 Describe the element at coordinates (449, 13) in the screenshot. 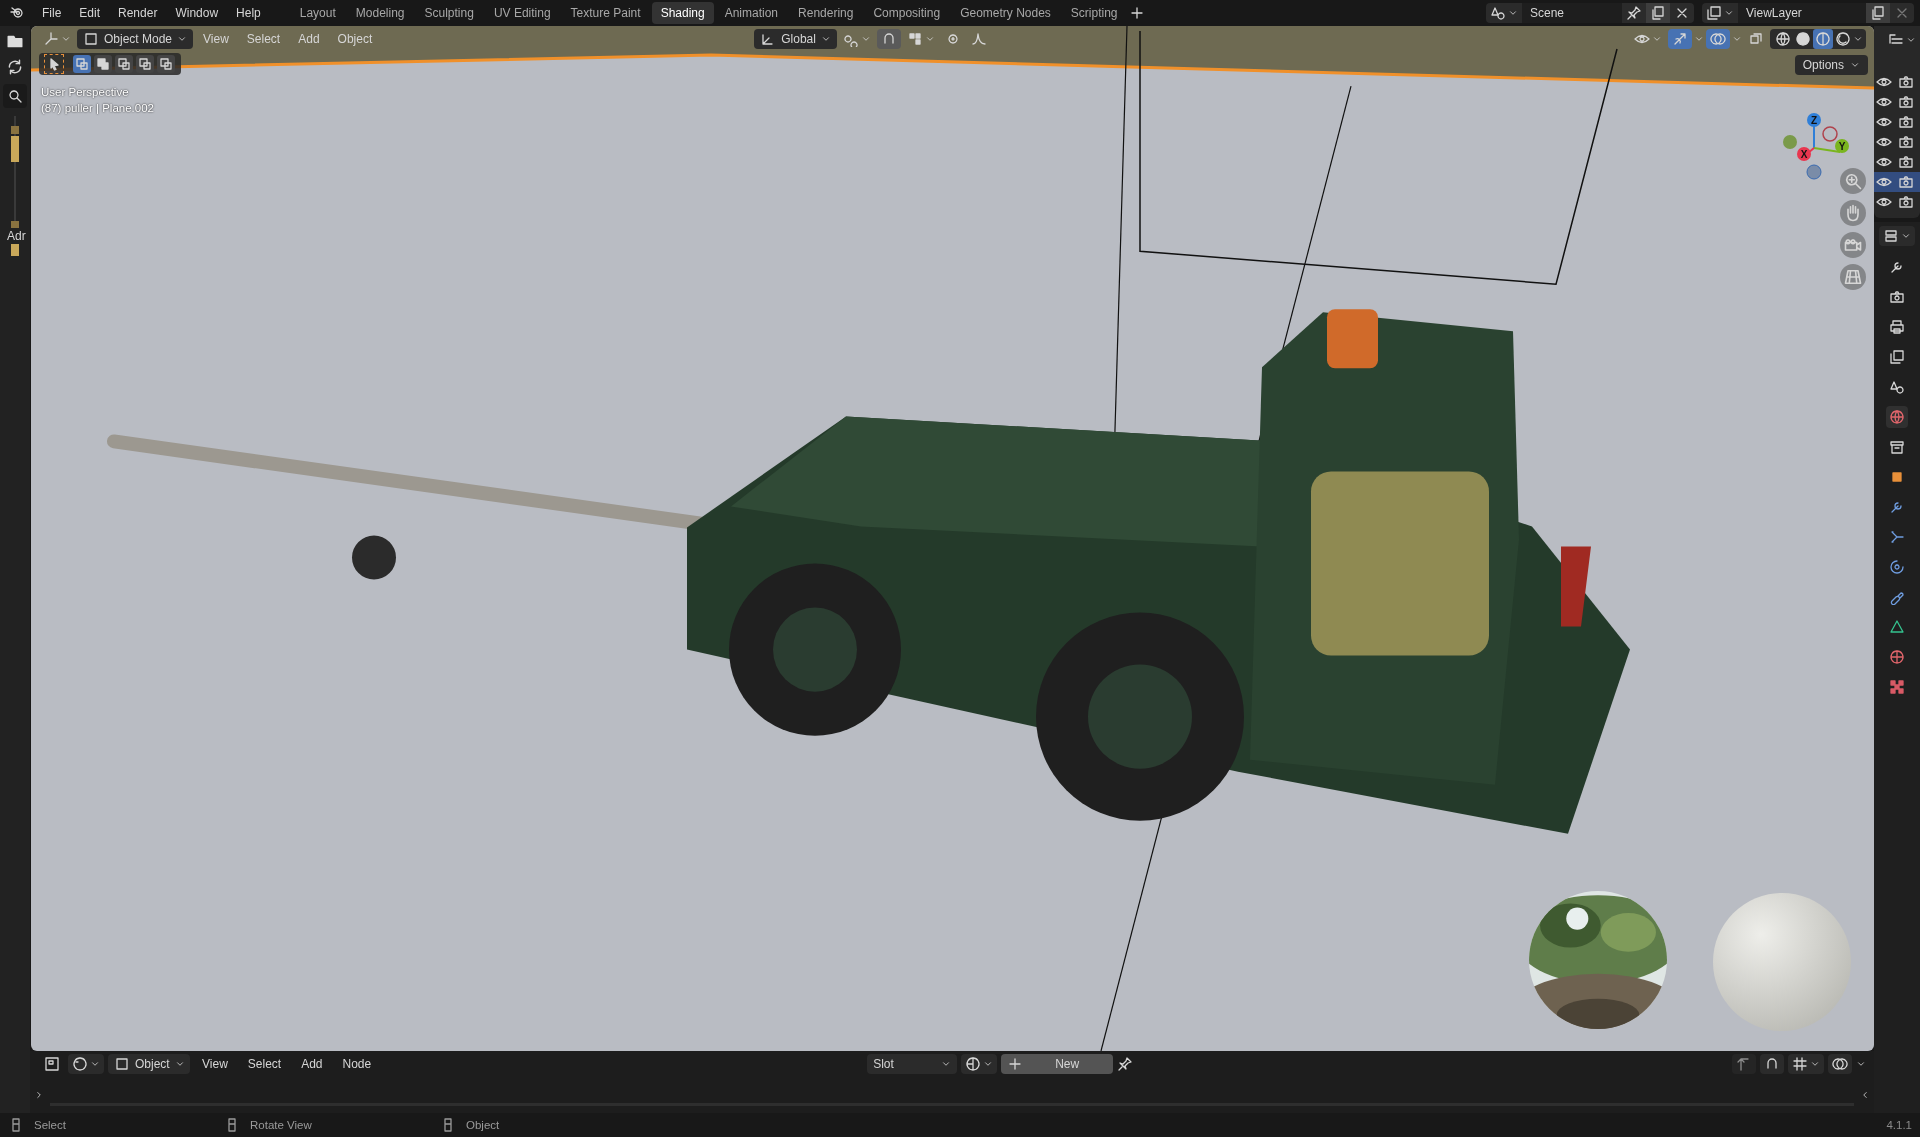

I see `workspace-tab: Sculpting` at that location.